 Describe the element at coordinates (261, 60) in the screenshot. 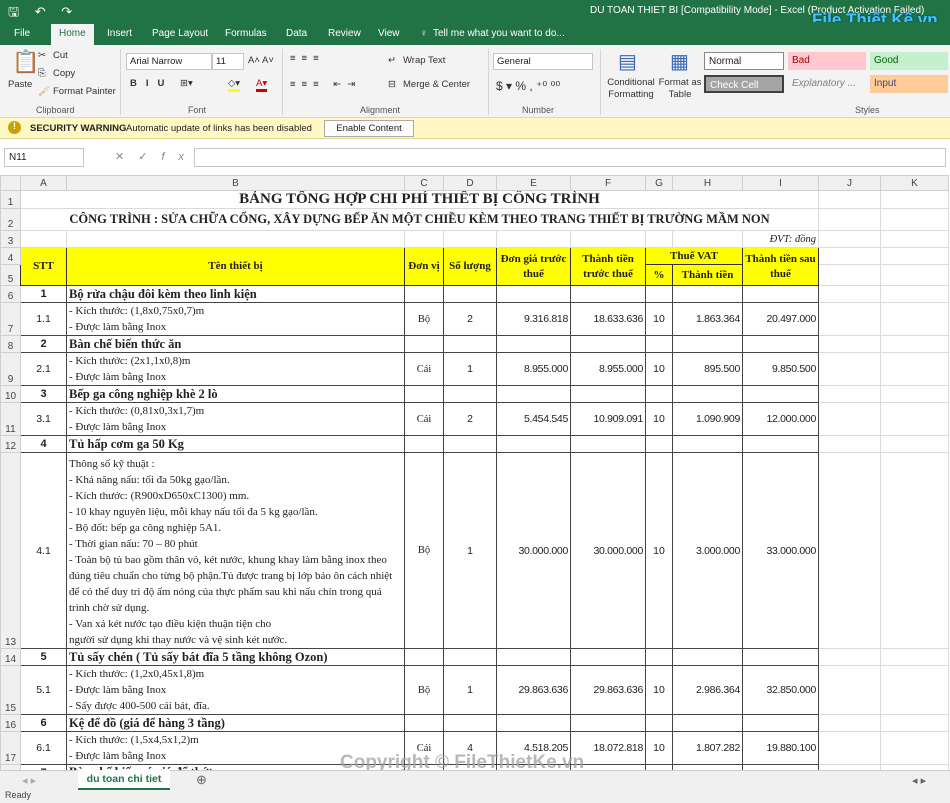

I see `font-size-buttons: A˄ A˅` at that location.